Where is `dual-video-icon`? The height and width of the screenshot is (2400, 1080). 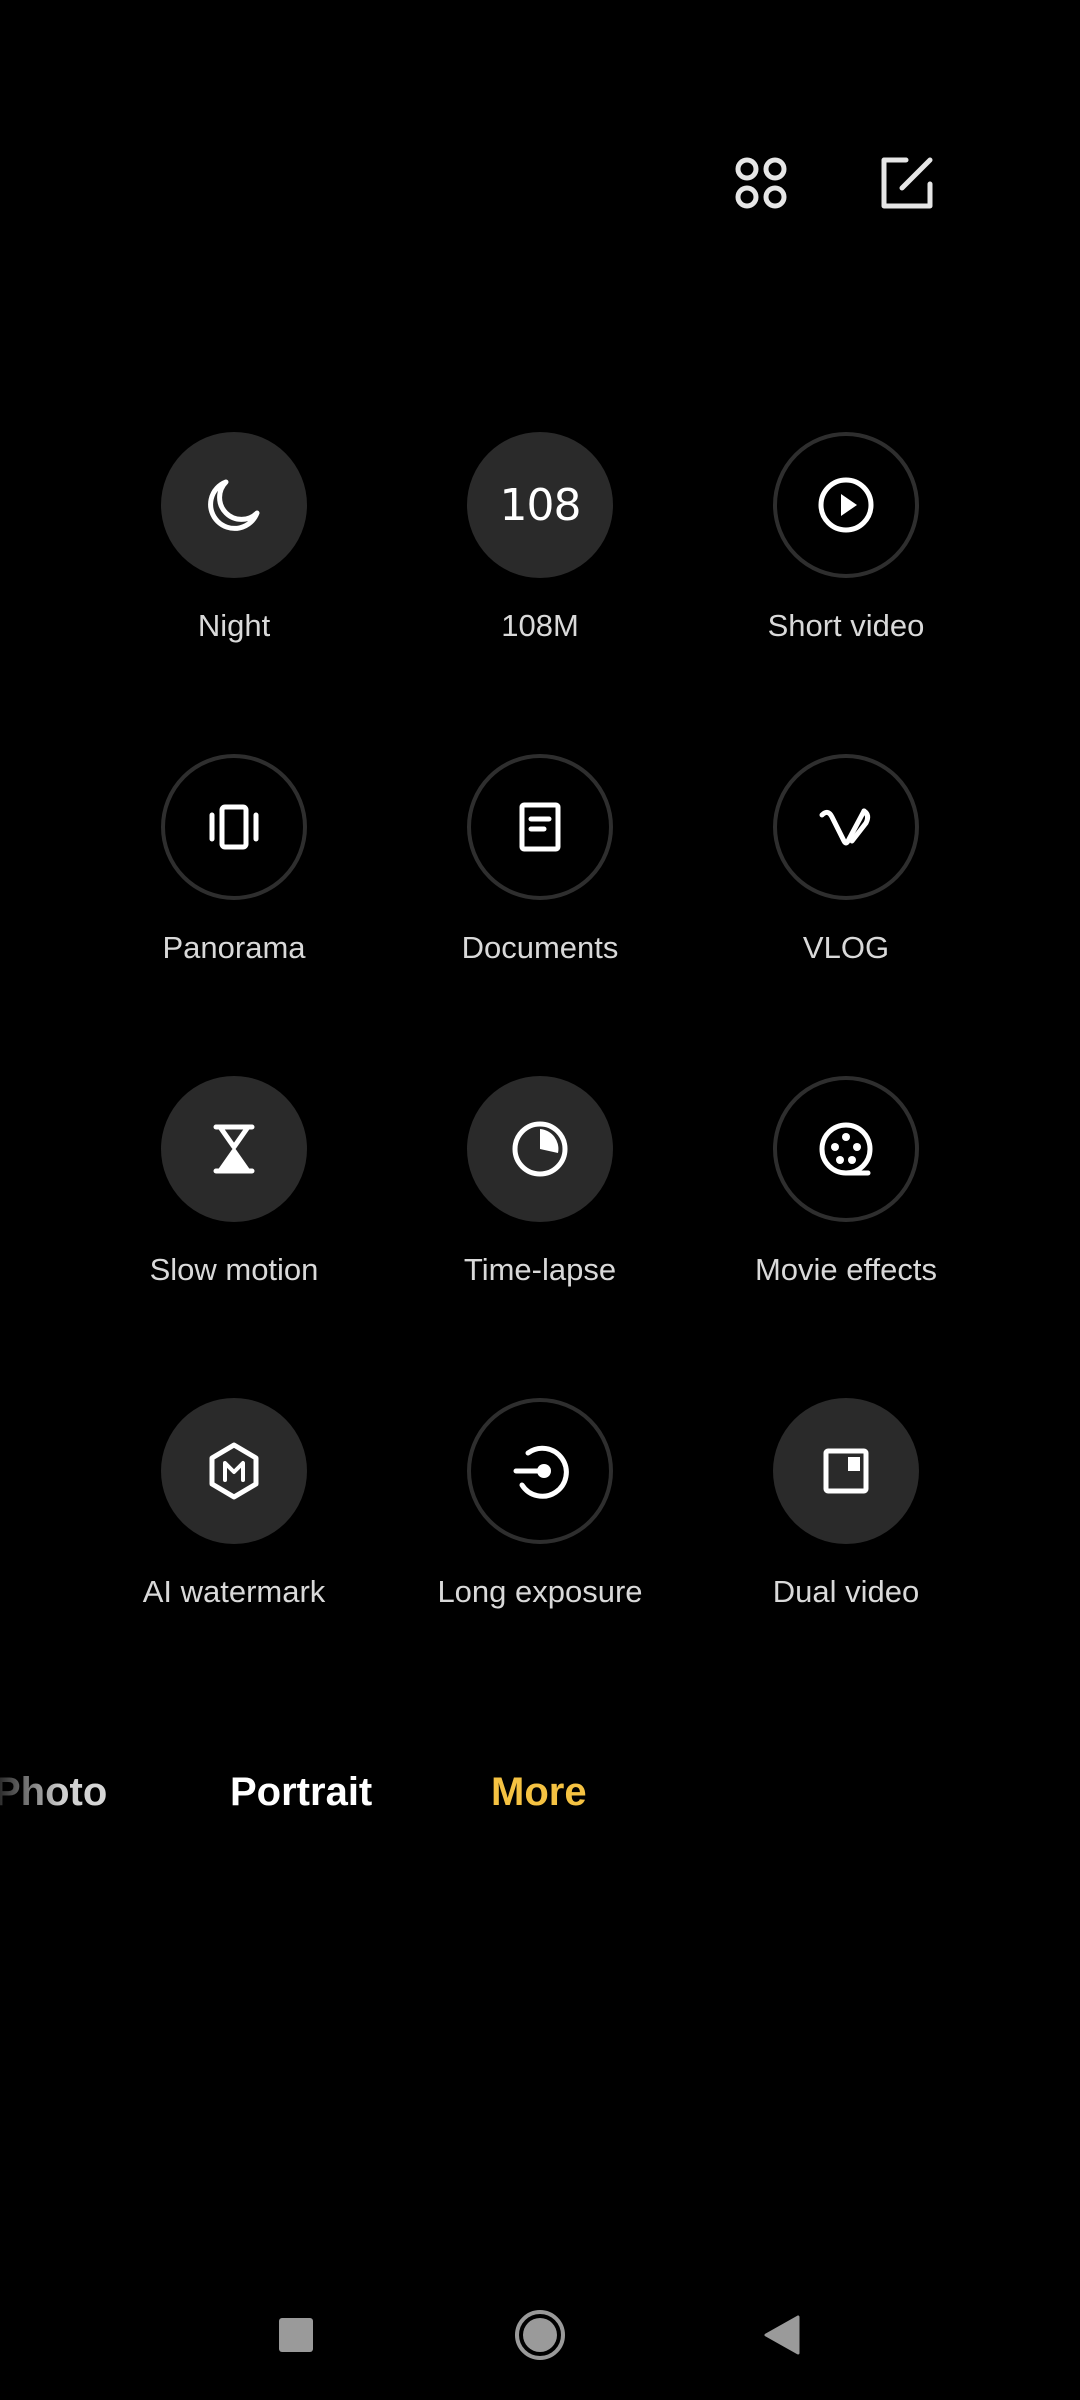 dual-video-icon is located at coordinates (846, 1471).